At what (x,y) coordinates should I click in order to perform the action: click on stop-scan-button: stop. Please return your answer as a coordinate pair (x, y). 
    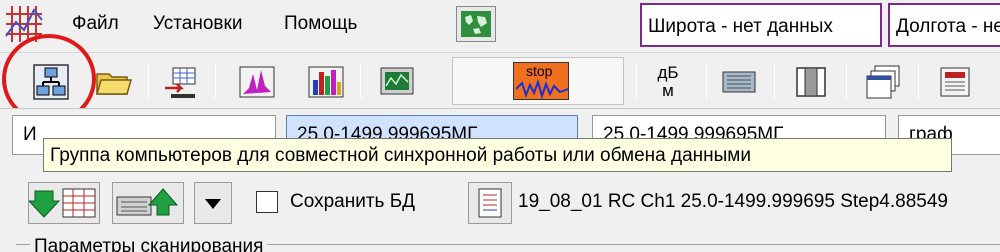
    Looking at the image, I should click on (541, 81).